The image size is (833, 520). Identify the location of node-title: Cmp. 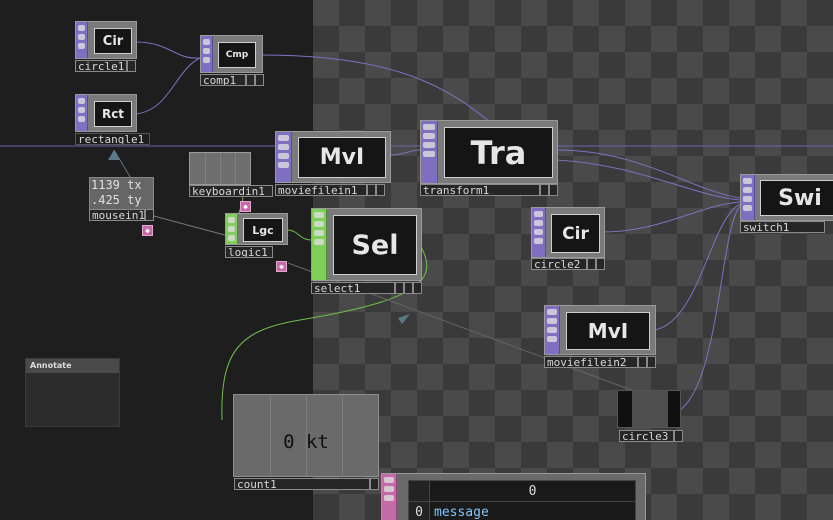
(237, 55).